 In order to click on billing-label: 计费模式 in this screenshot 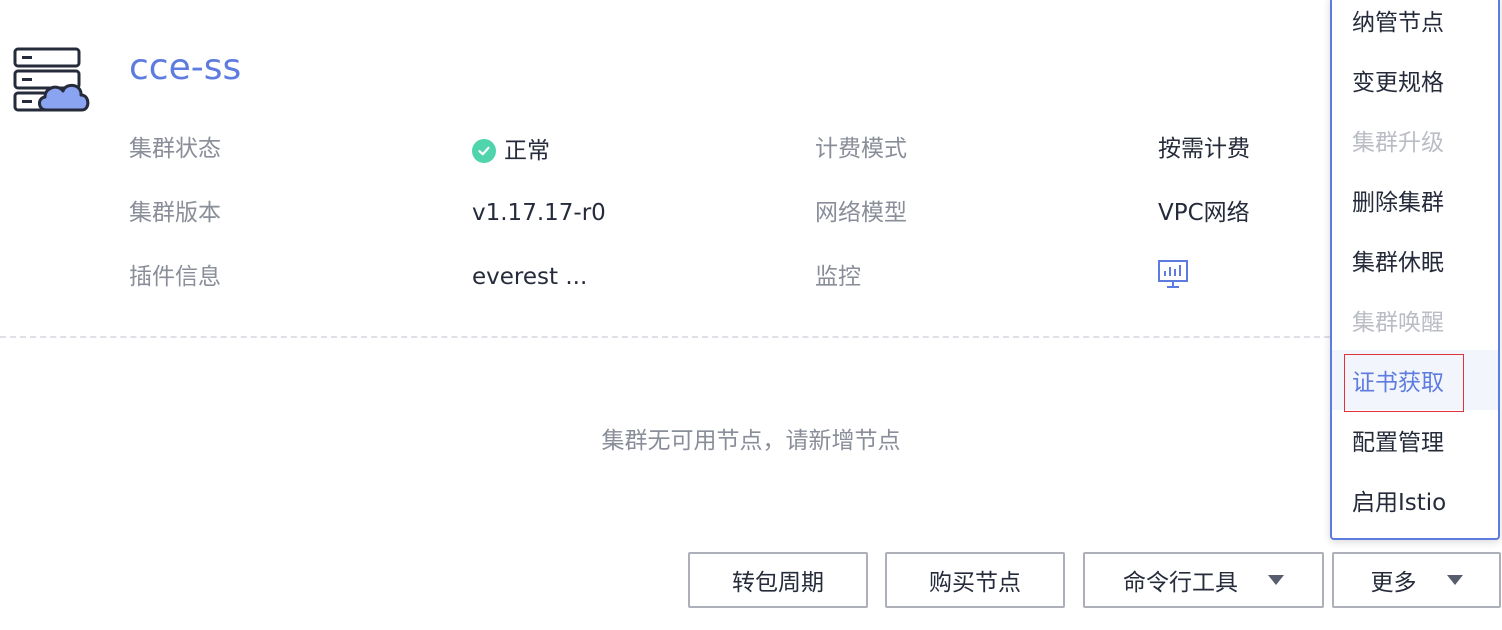, I will do `click(861, 149)`.